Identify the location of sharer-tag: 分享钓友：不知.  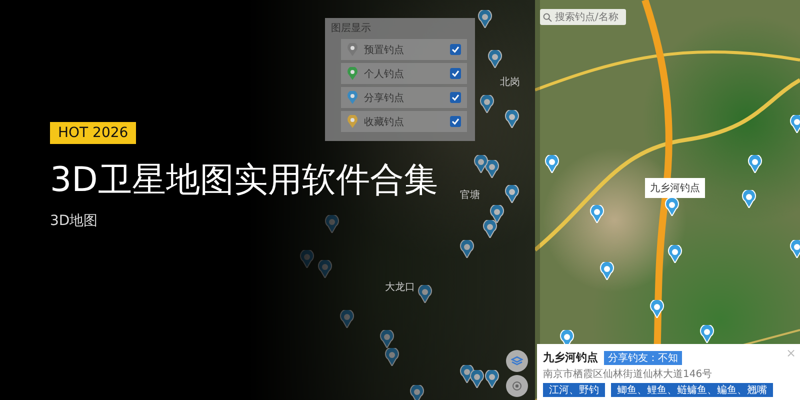
(643, 357).